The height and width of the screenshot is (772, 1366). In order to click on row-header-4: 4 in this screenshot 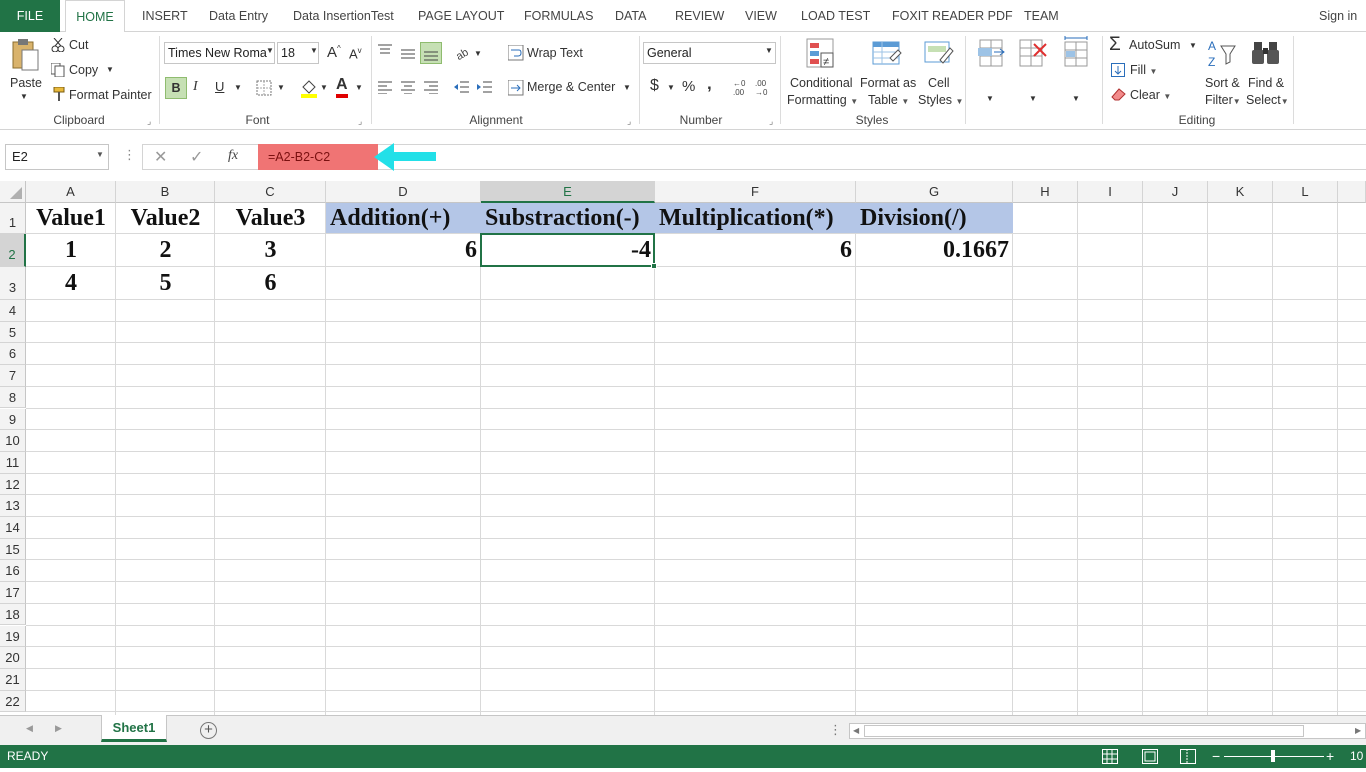, I will do `click(13, 311)`.